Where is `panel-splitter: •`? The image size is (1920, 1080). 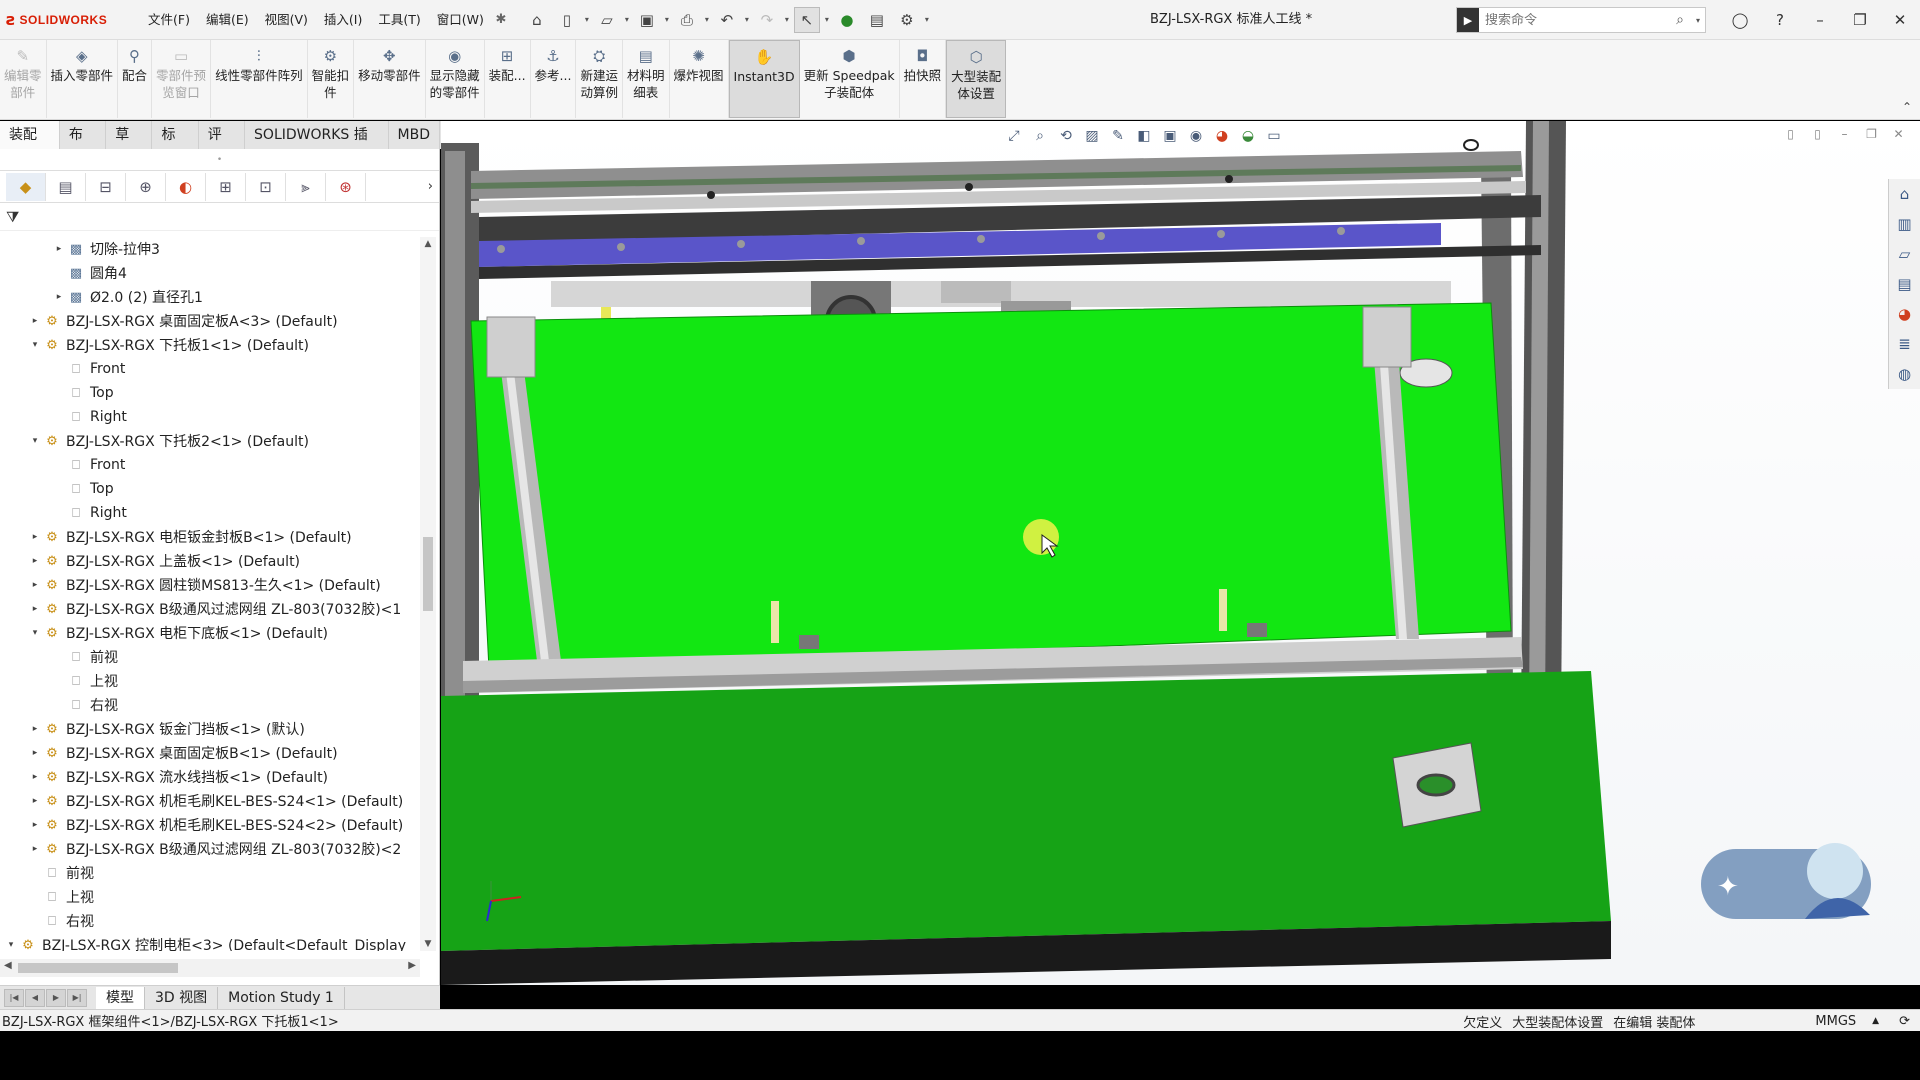 panel-splitter: • is located at coordinates (219, 160).